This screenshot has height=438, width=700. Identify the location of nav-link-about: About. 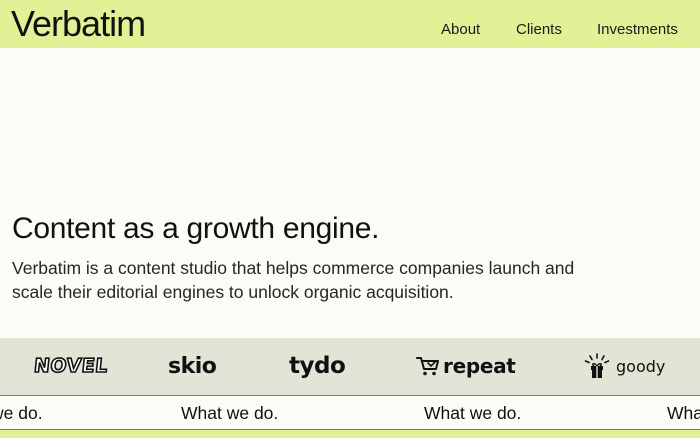
(460, 30).